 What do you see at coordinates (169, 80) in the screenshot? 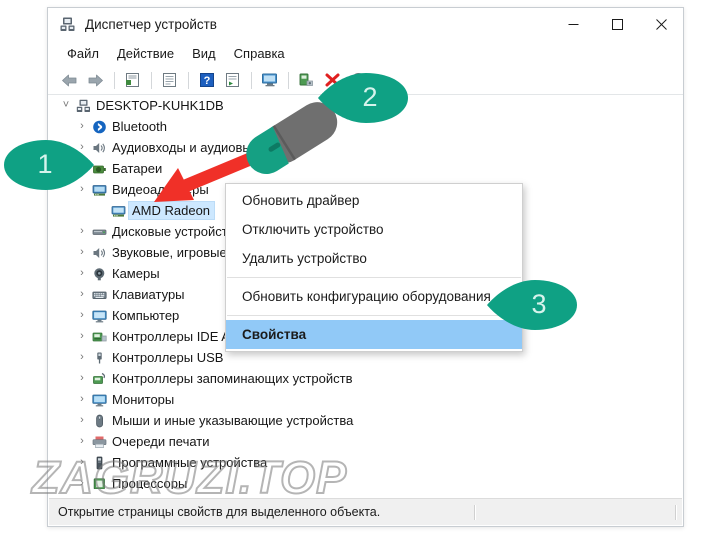
I see `list-view-icon` at bounding box center [169, 80].